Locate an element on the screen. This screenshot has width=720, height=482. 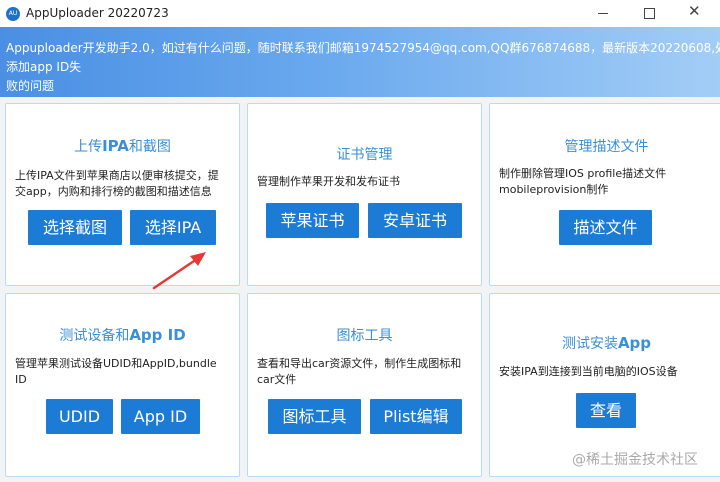
desc-line-2: mobileprovision制作 is located at coordinates (554, 189).